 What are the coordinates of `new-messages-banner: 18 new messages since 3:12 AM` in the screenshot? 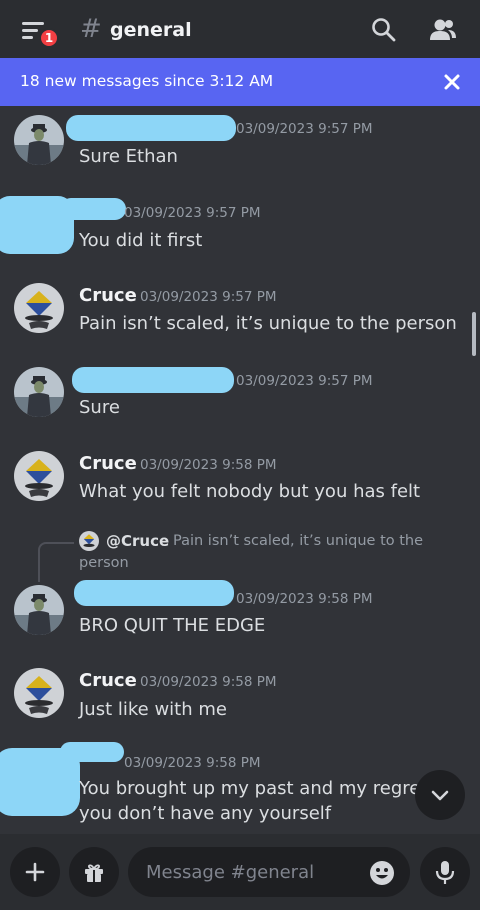 It's located at (240, 82).